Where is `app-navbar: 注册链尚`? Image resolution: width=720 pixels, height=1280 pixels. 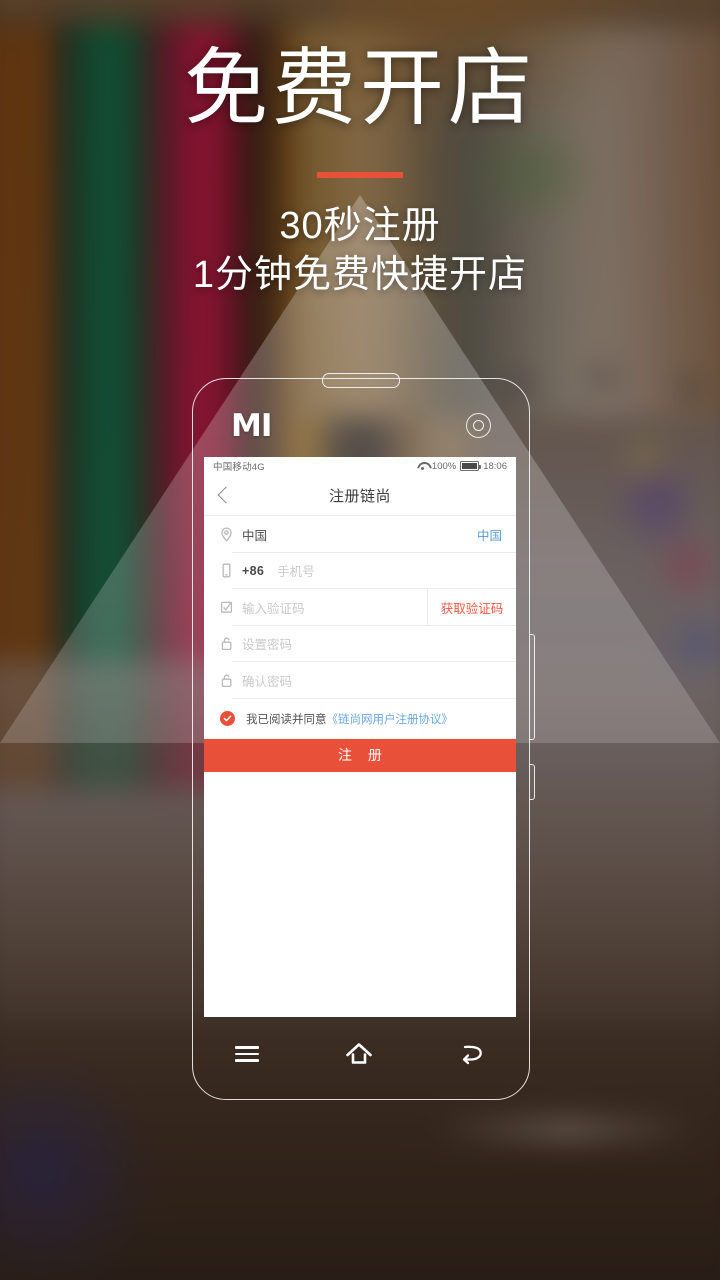 app-navbar: 注册链尚 is located at coordinates (360, 495).